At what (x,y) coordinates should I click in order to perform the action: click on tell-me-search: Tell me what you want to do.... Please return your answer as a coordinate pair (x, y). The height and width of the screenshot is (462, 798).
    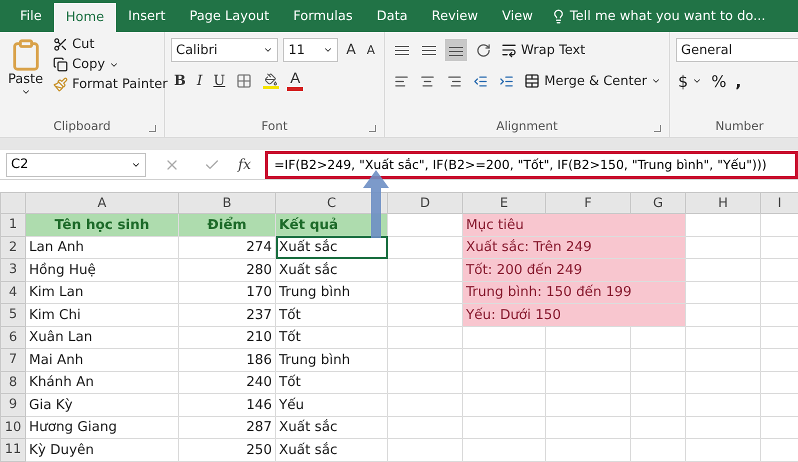
    Looking at the image, I should click on (655, 16).